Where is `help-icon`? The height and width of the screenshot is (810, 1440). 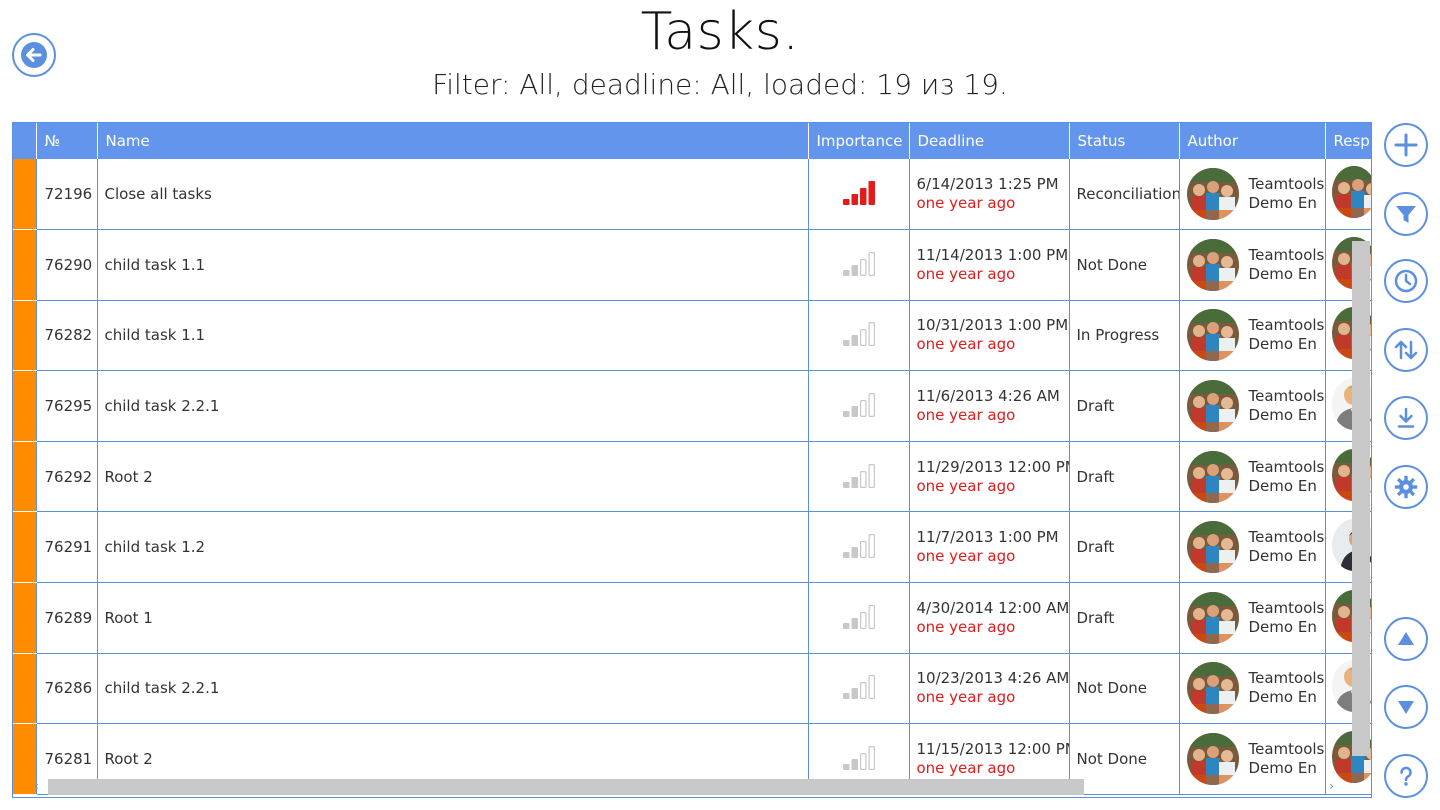 help-icon is located at coordinates (1406, 776).